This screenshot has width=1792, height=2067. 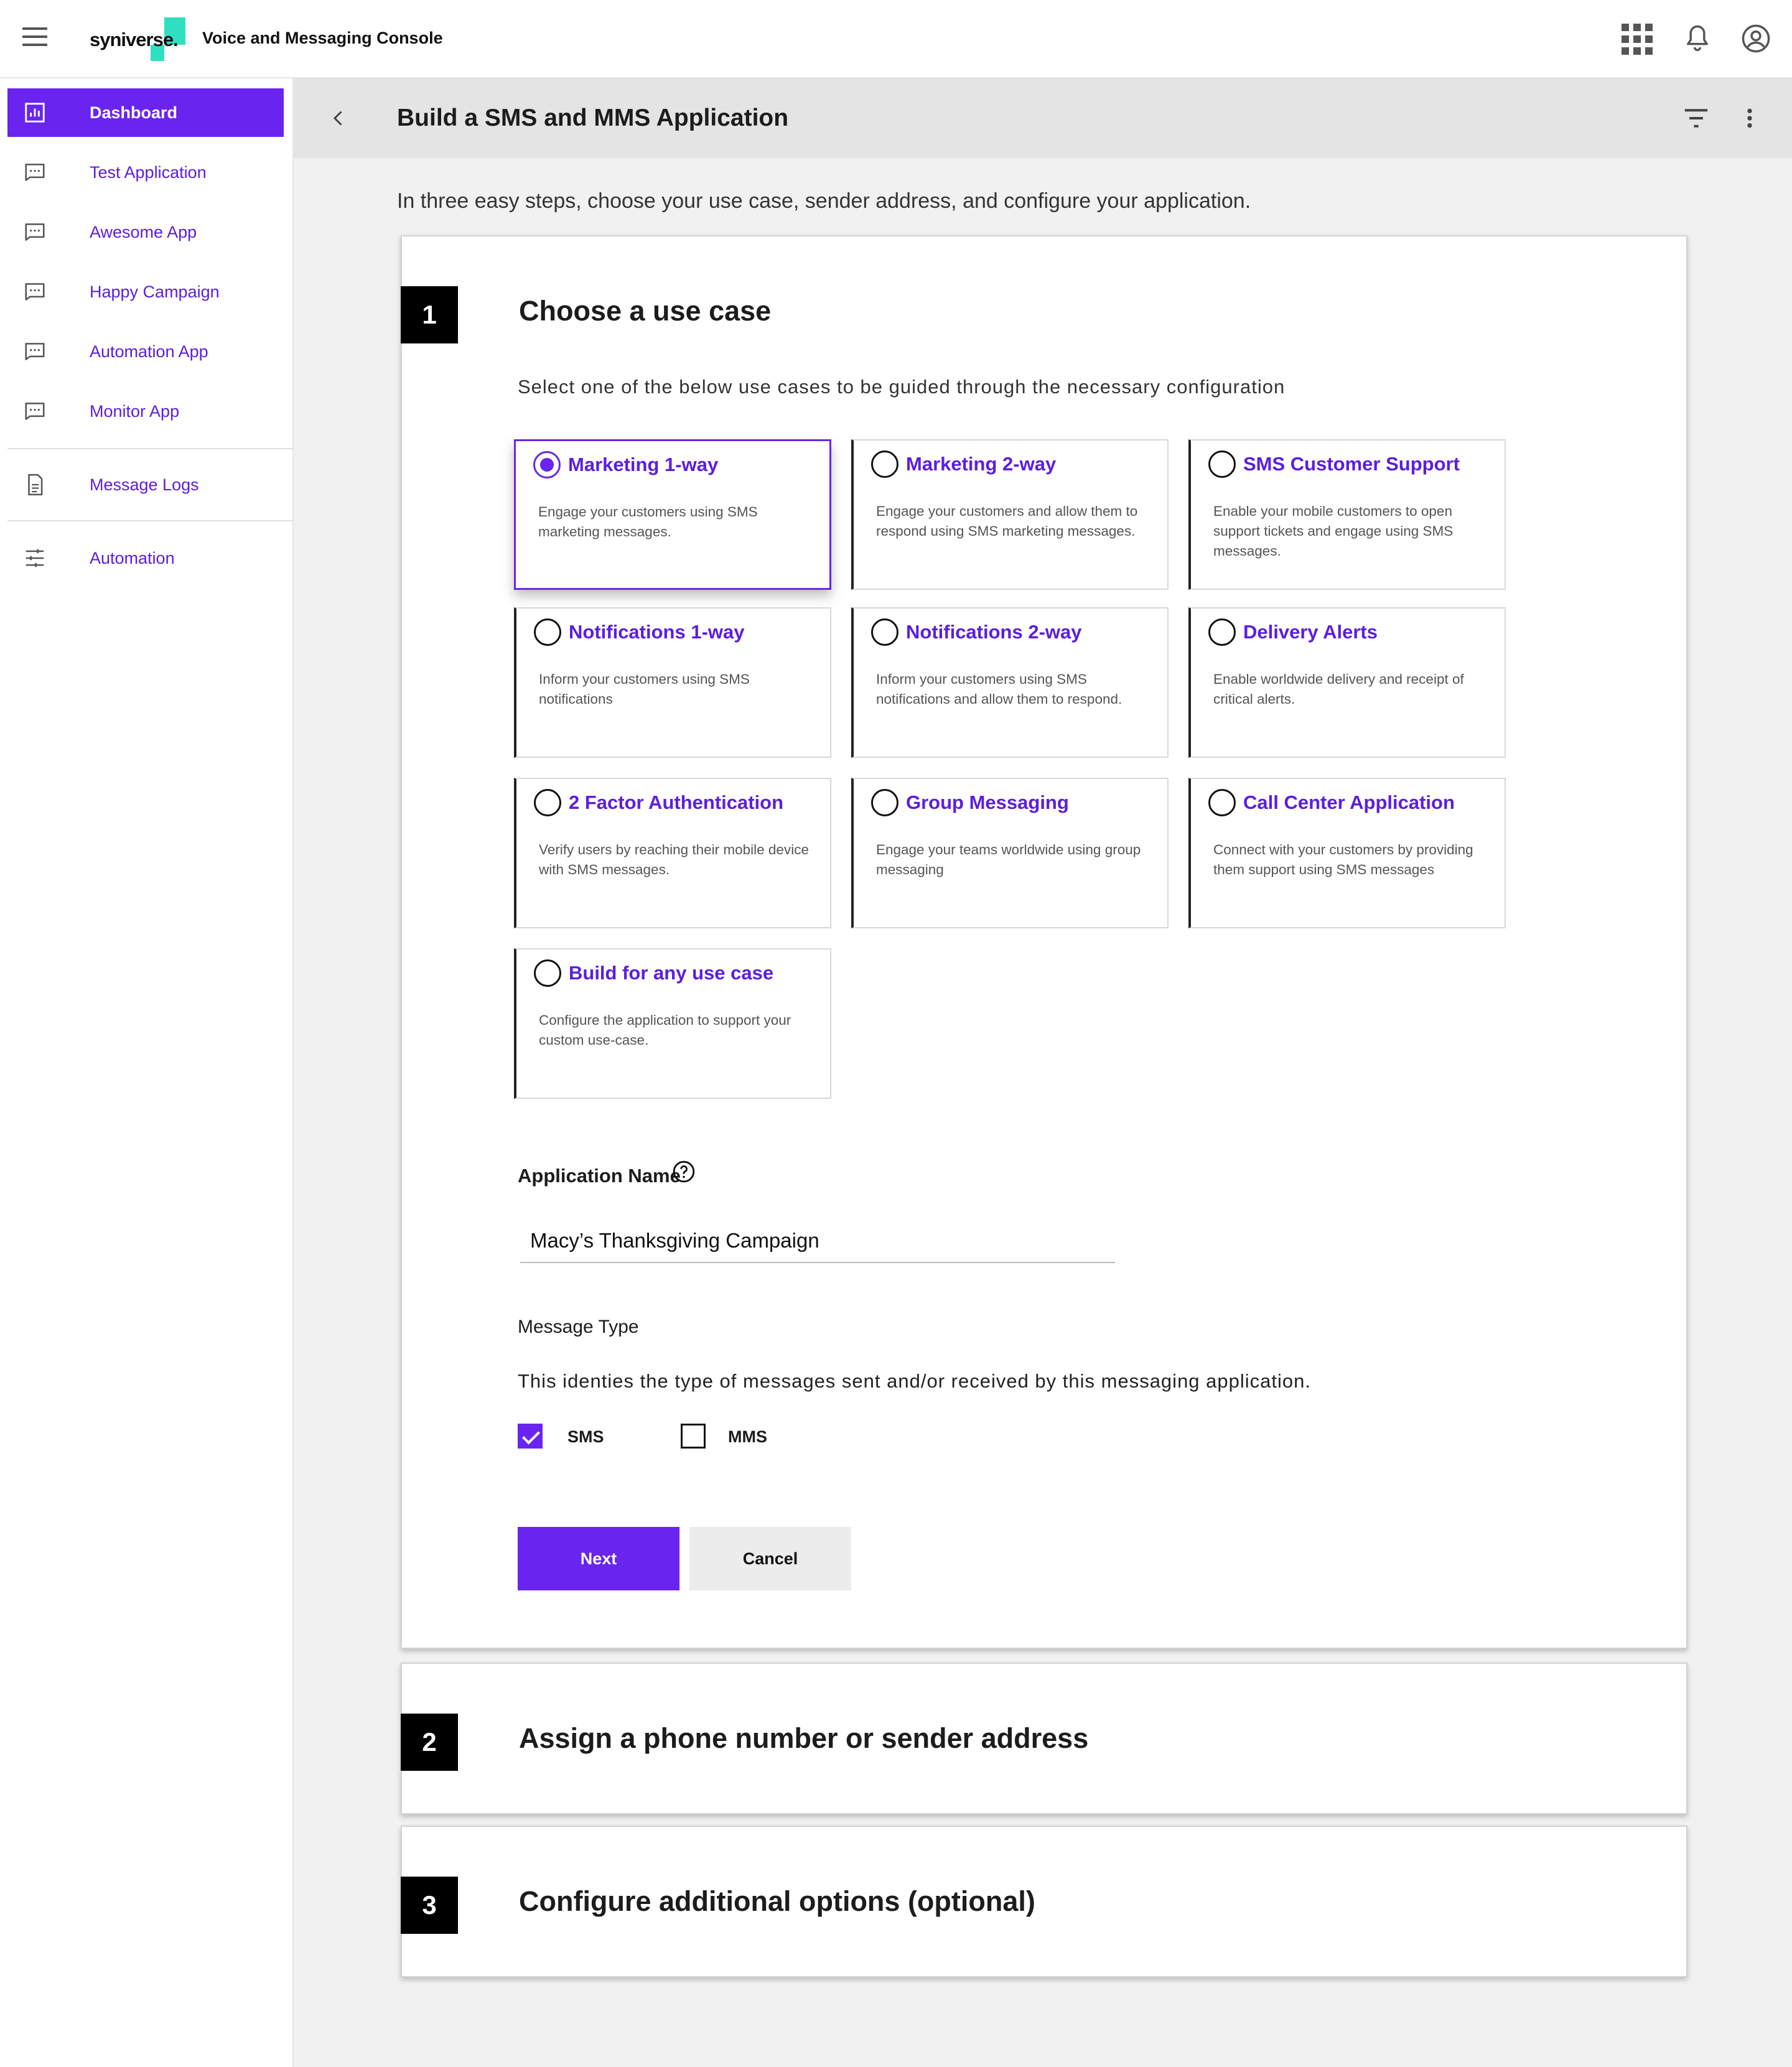 I want to click on application-name-label: Application Name, so click(x=599, y=1176).